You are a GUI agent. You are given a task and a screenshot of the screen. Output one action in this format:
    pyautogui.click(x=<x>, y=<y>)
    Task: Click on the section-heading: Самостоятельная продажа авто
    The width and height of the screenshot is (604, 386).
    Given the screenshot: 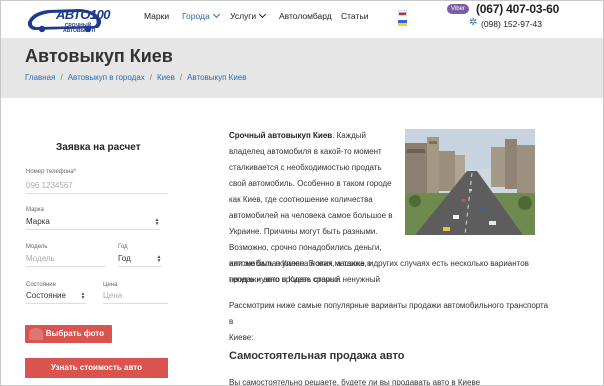 What is the action you would take?
    pyautogui.click(x=317, y=356)
    